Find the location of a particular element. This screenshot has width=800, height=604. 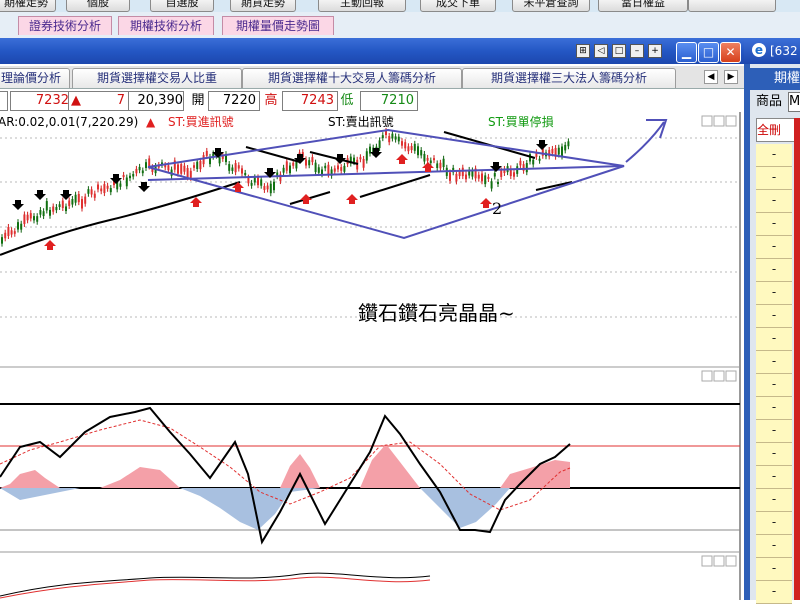

tab-scroll-right-icon: ▶ is located at coordinates (731, 77).